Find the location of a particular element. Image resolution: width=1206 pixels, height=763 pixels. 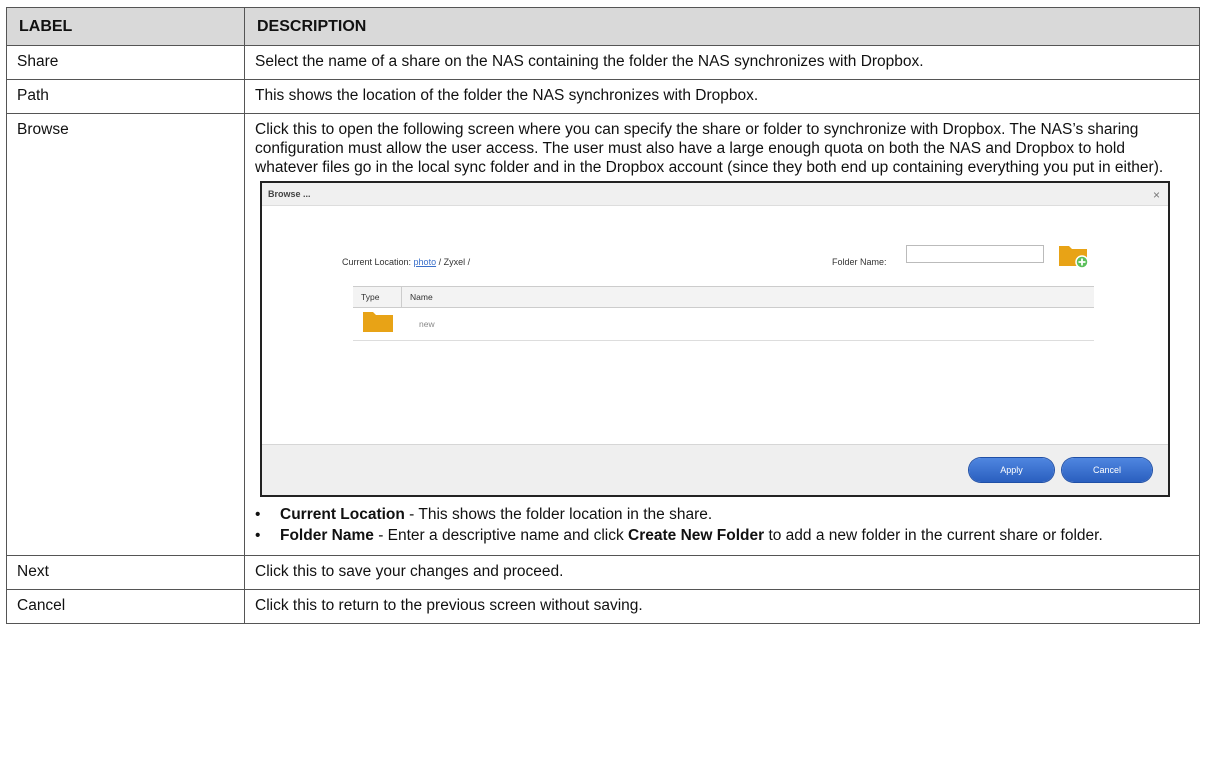

current-location-path: / Zyxel / is located at coordinates (453, 262).